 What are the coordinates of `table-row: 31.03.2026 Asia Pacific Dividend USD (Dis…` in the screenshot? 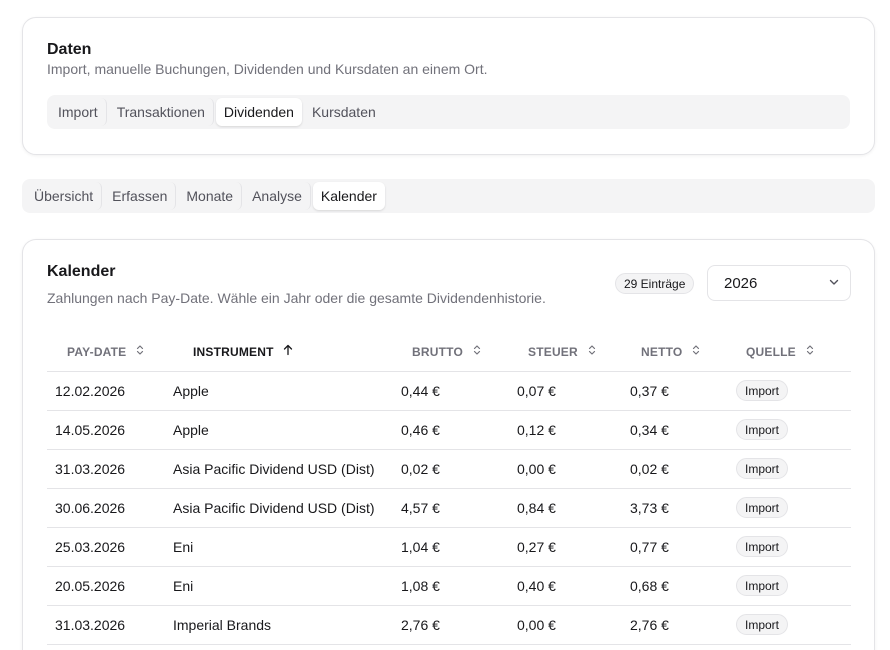 It's located at (449, 469).